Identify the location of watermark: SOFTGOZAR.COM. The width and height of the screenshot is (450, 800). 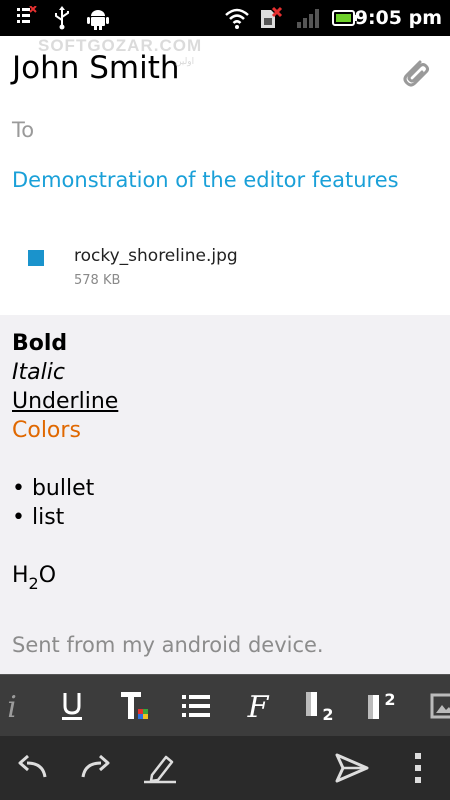
(120, 45).